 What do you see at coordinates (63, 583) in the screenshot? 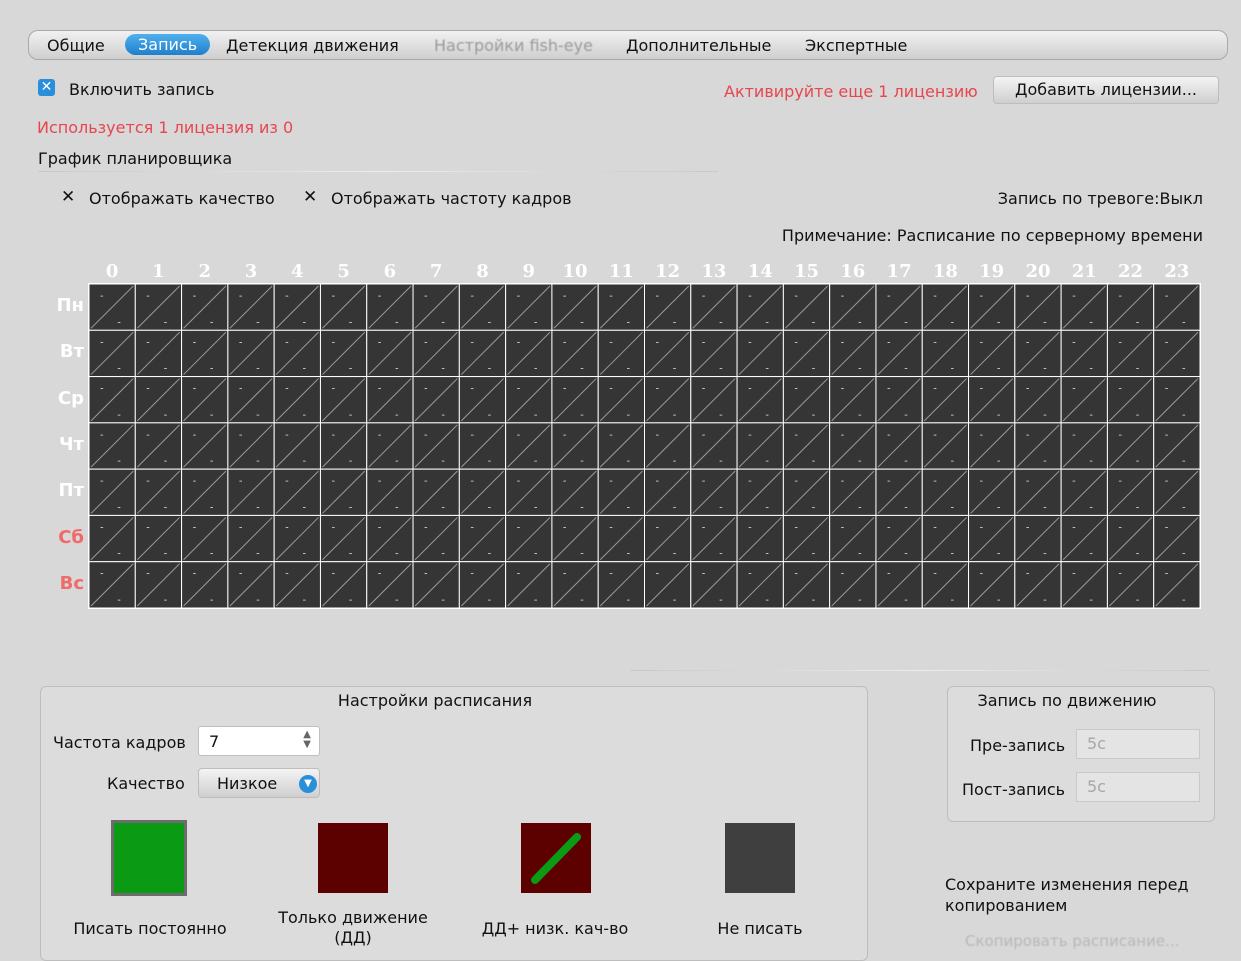
I see `day-label: Вс` at bounding box center [63, 583].